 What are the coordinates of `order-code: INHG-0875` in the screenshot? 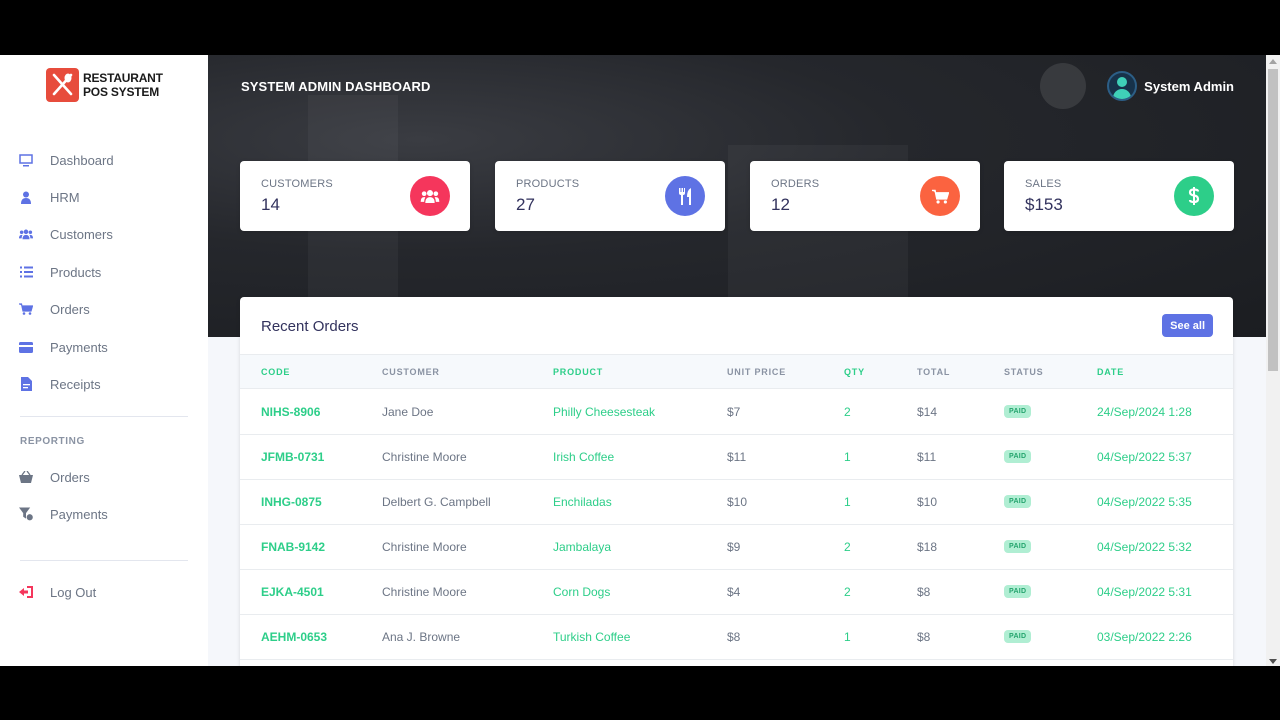 It's located at (291, 502).